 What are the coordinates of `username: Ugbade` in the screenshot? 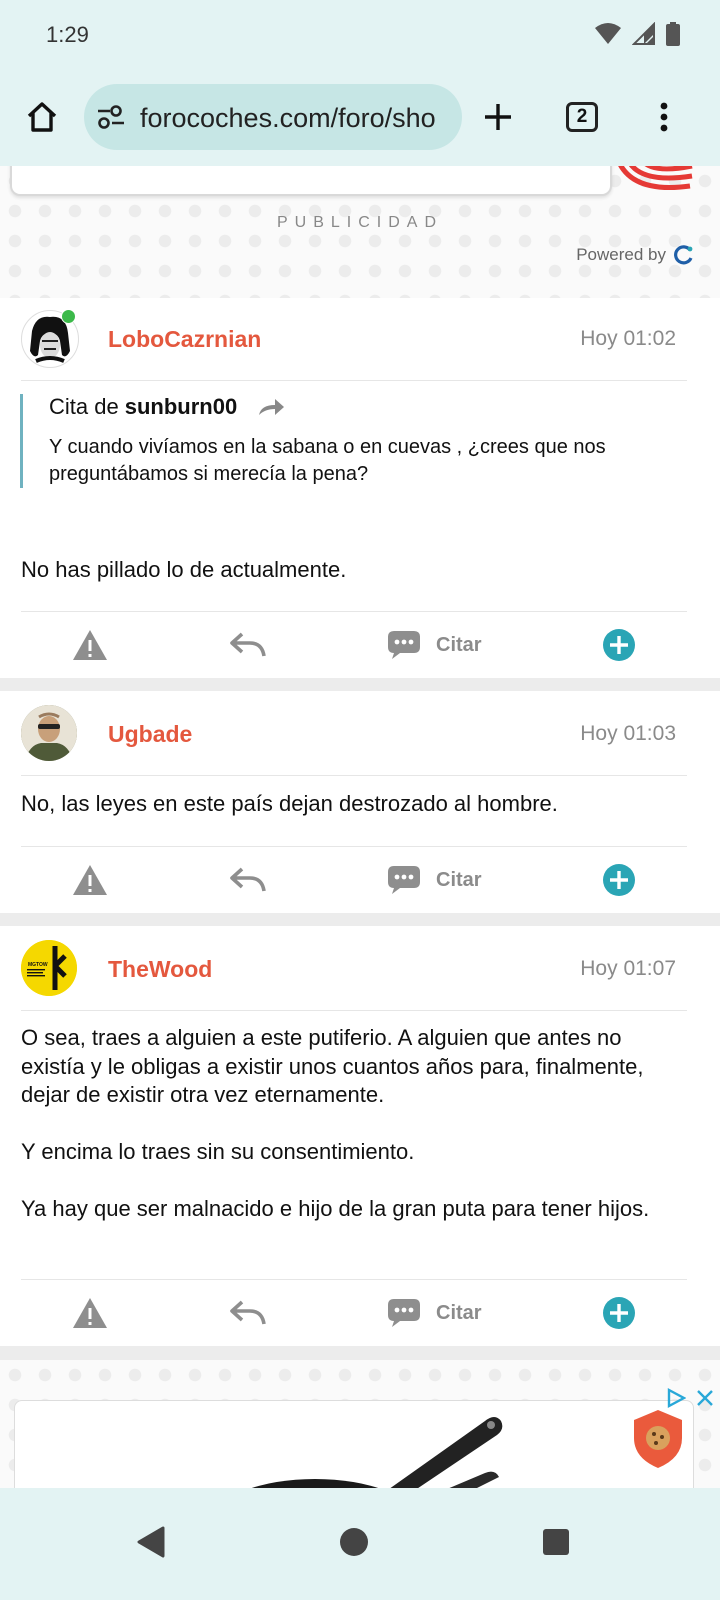 It's located at (150, 734).